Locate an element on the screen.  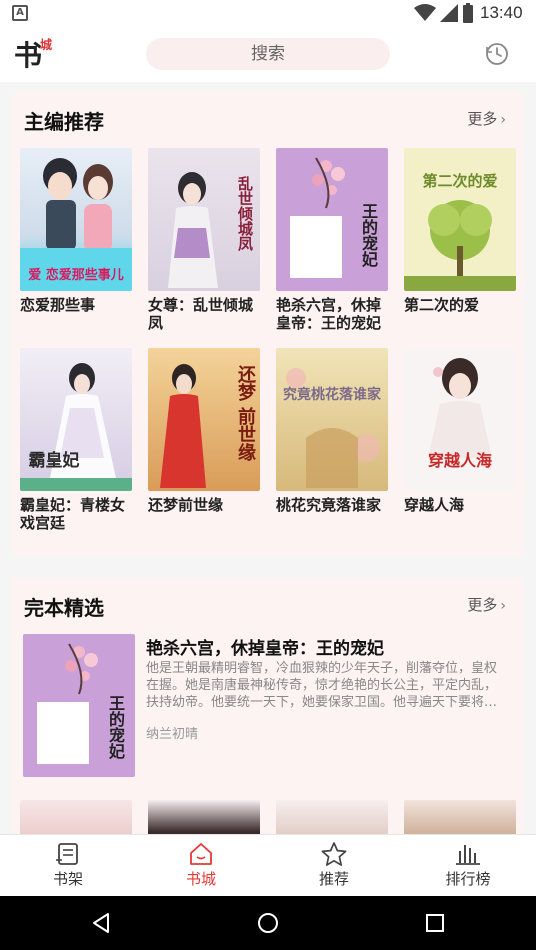
home-circle-icon is located at coordinates (268, 923).